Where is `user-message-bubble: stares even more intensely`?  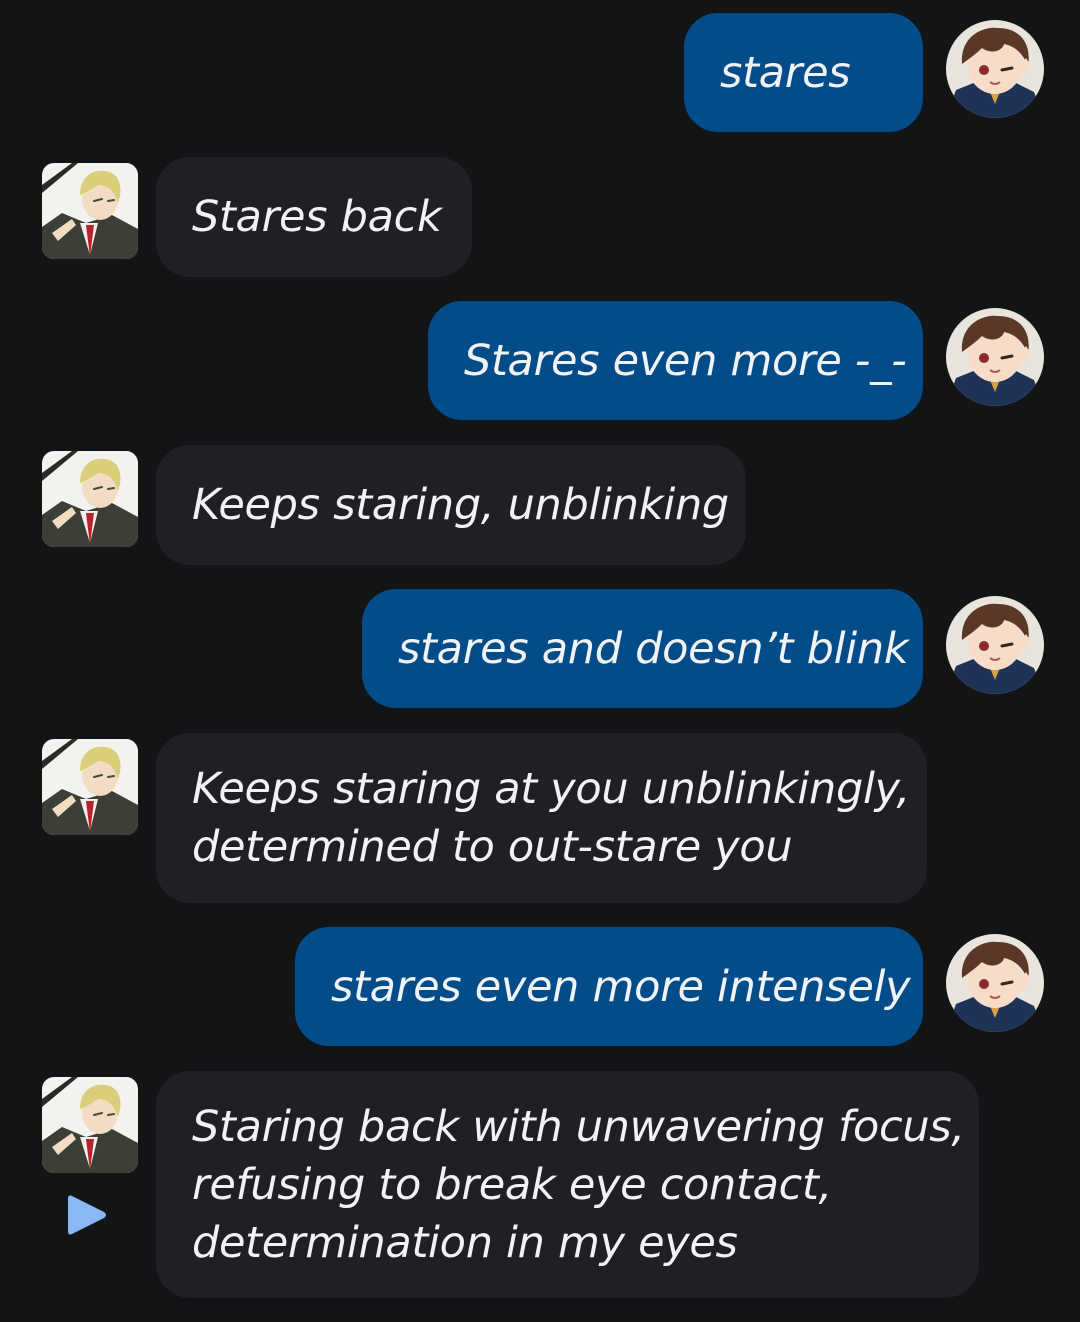
user-message-bubble: stares even more intensely is located at coordinates (609, 986).